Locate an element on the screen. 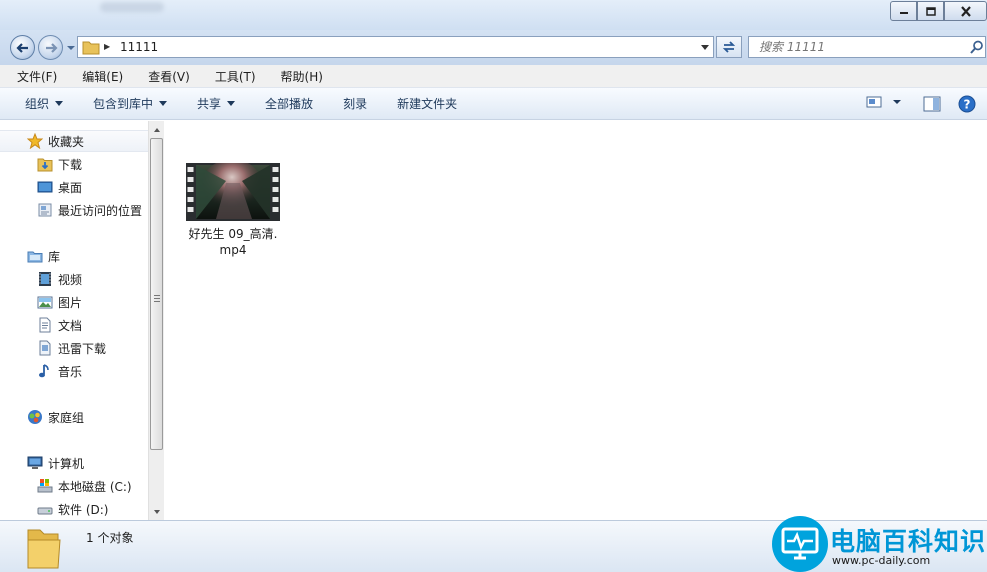  sidebar-group-label: 家庭组 is located at coordinates (66, 417).